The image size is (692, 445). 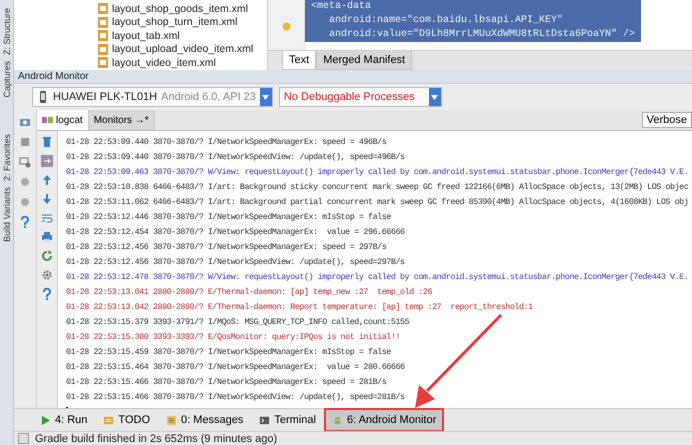 What do you see at coordinates (238, 322) in the screenshot?
I see `log-line: 01-28 22:53:15.379 3393-3791/? I/MQoS: MSG_QUERY_TCP_INFO called,count:5155` at bounding box center [238, 322].